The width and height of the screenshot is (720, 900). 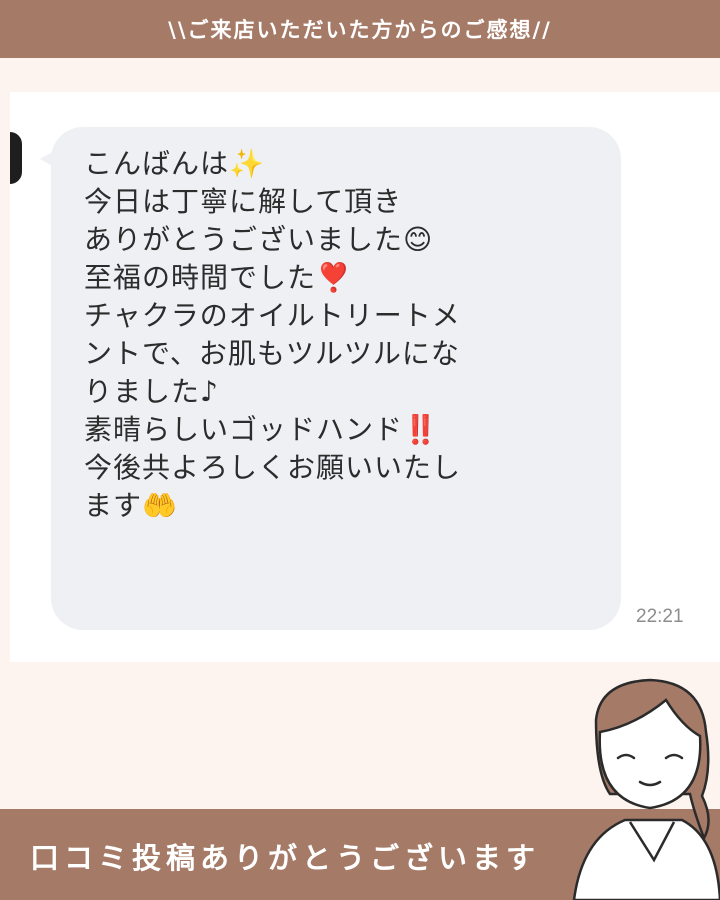 What do you see at coordinates (16, 158) in the screenshot?
I see `avatar` at bounding box center [16, 158].